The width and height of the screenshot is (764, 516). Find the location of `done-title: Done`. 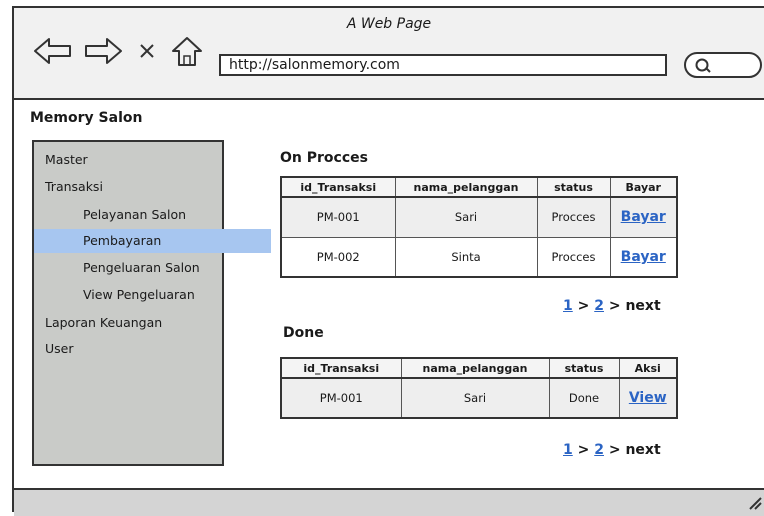

done-title: Done is located at coordinates (303, 333).